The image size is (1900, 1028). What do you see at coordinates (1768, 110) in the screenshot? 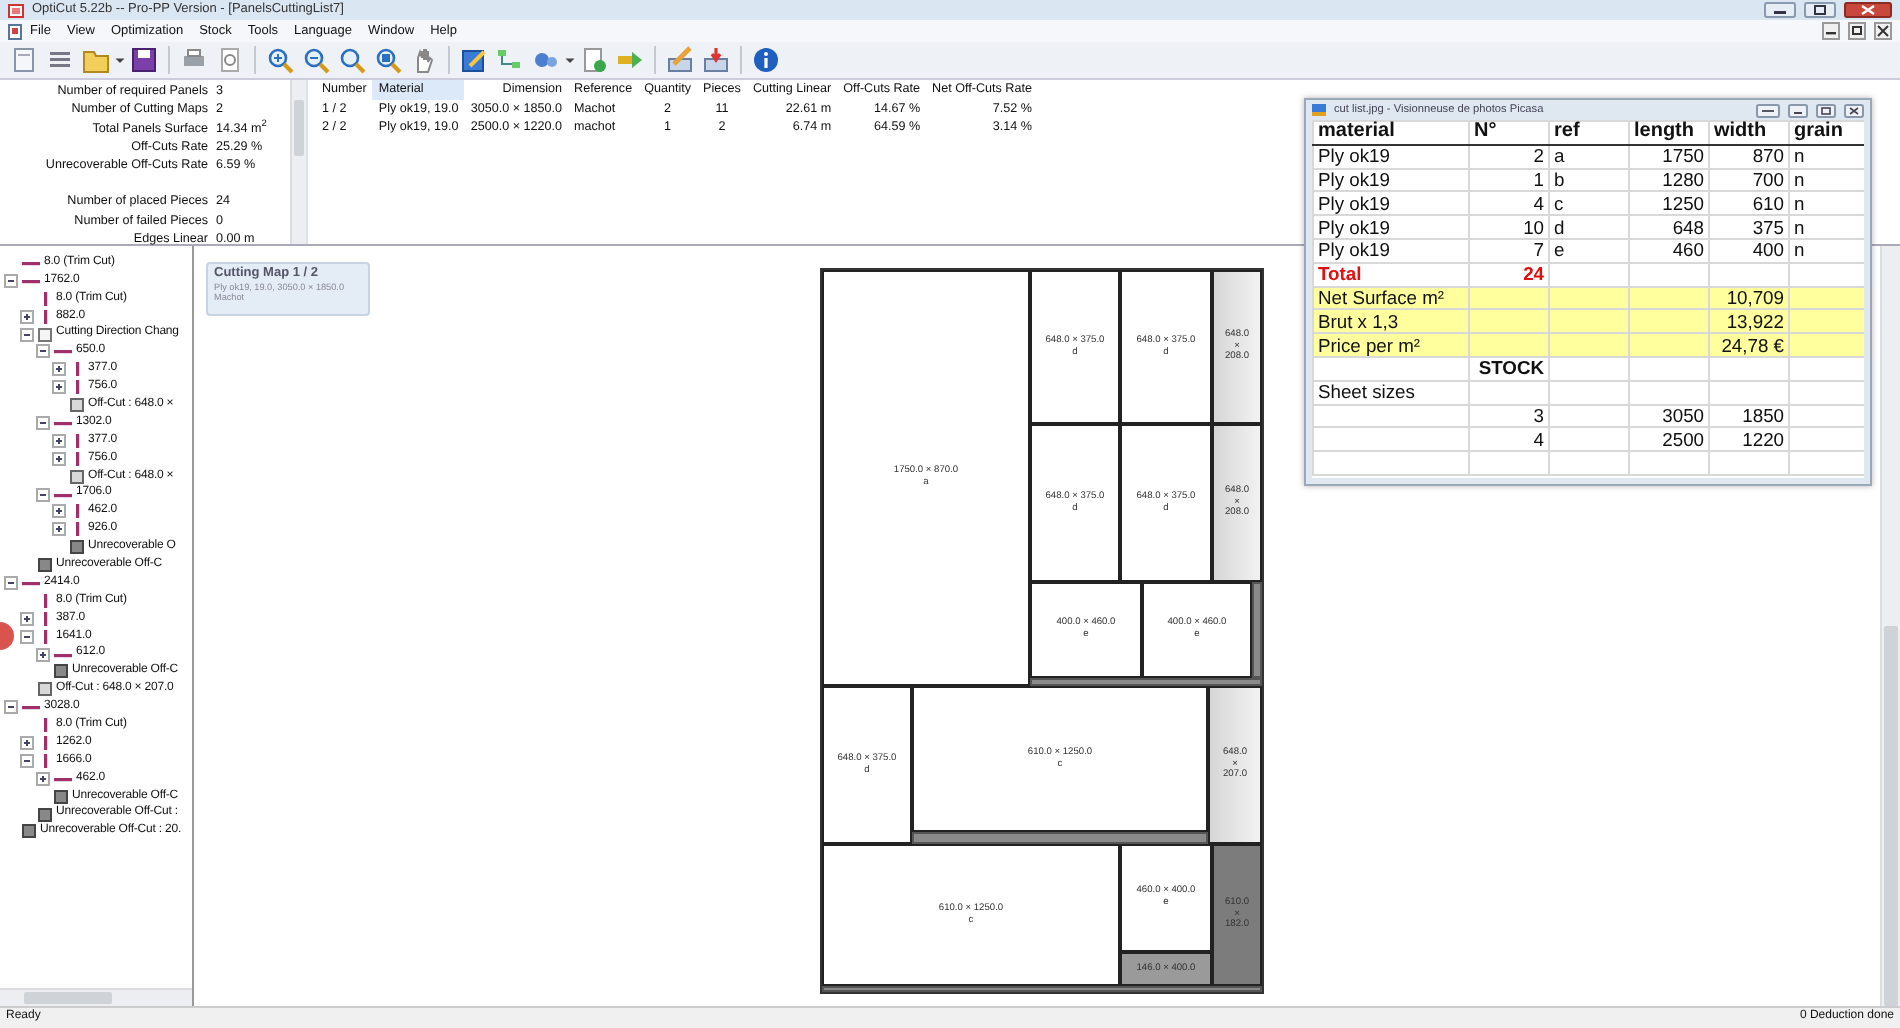
I see `fullscreen-icon` at bounding box center [1768, 110].